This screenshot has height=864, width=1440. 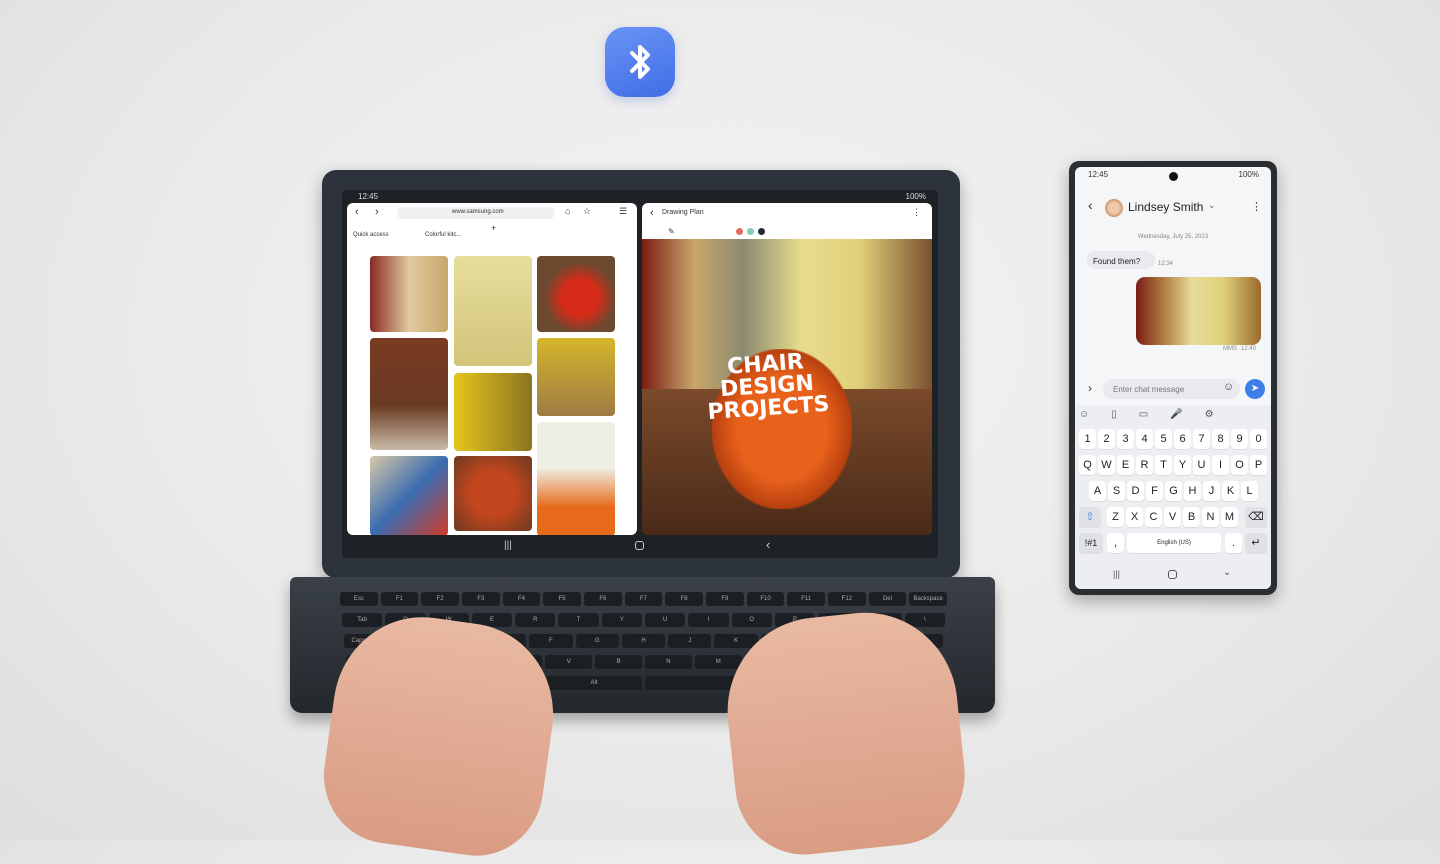 What do you see at coordinates (359, 599) in the screenshot?
I see `keyboard-key: Esc` at bounding box center [359, 599].